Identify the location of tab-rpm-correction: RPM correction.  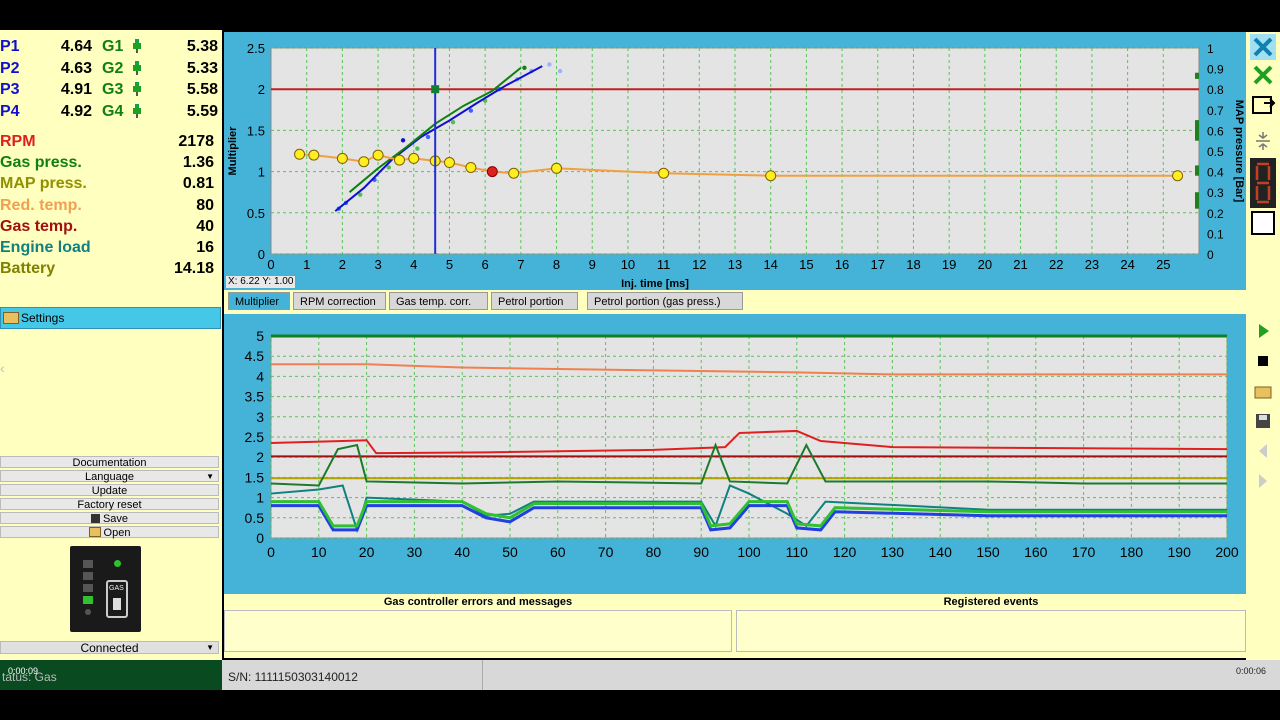
(339, 301).